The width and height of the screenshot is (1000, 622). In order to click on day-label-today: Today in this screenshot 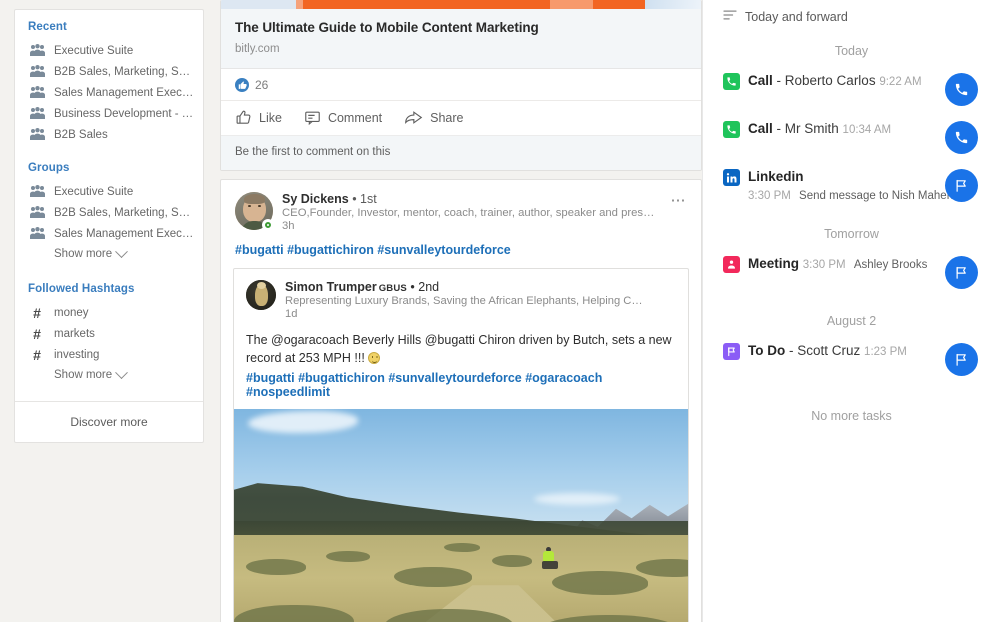, I will do `click(851, 51)`.